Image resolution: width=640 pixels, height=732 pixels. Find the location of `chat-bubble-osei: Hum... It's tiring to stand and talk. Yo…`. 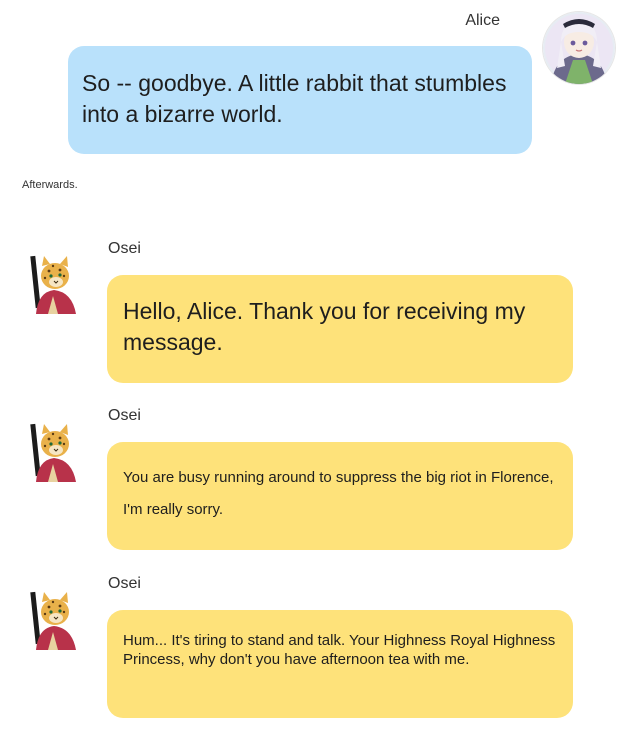

chat-bubble-osei: Hum... It's tiring to stand and talk. Yo… is located at coordinates (340, 664).